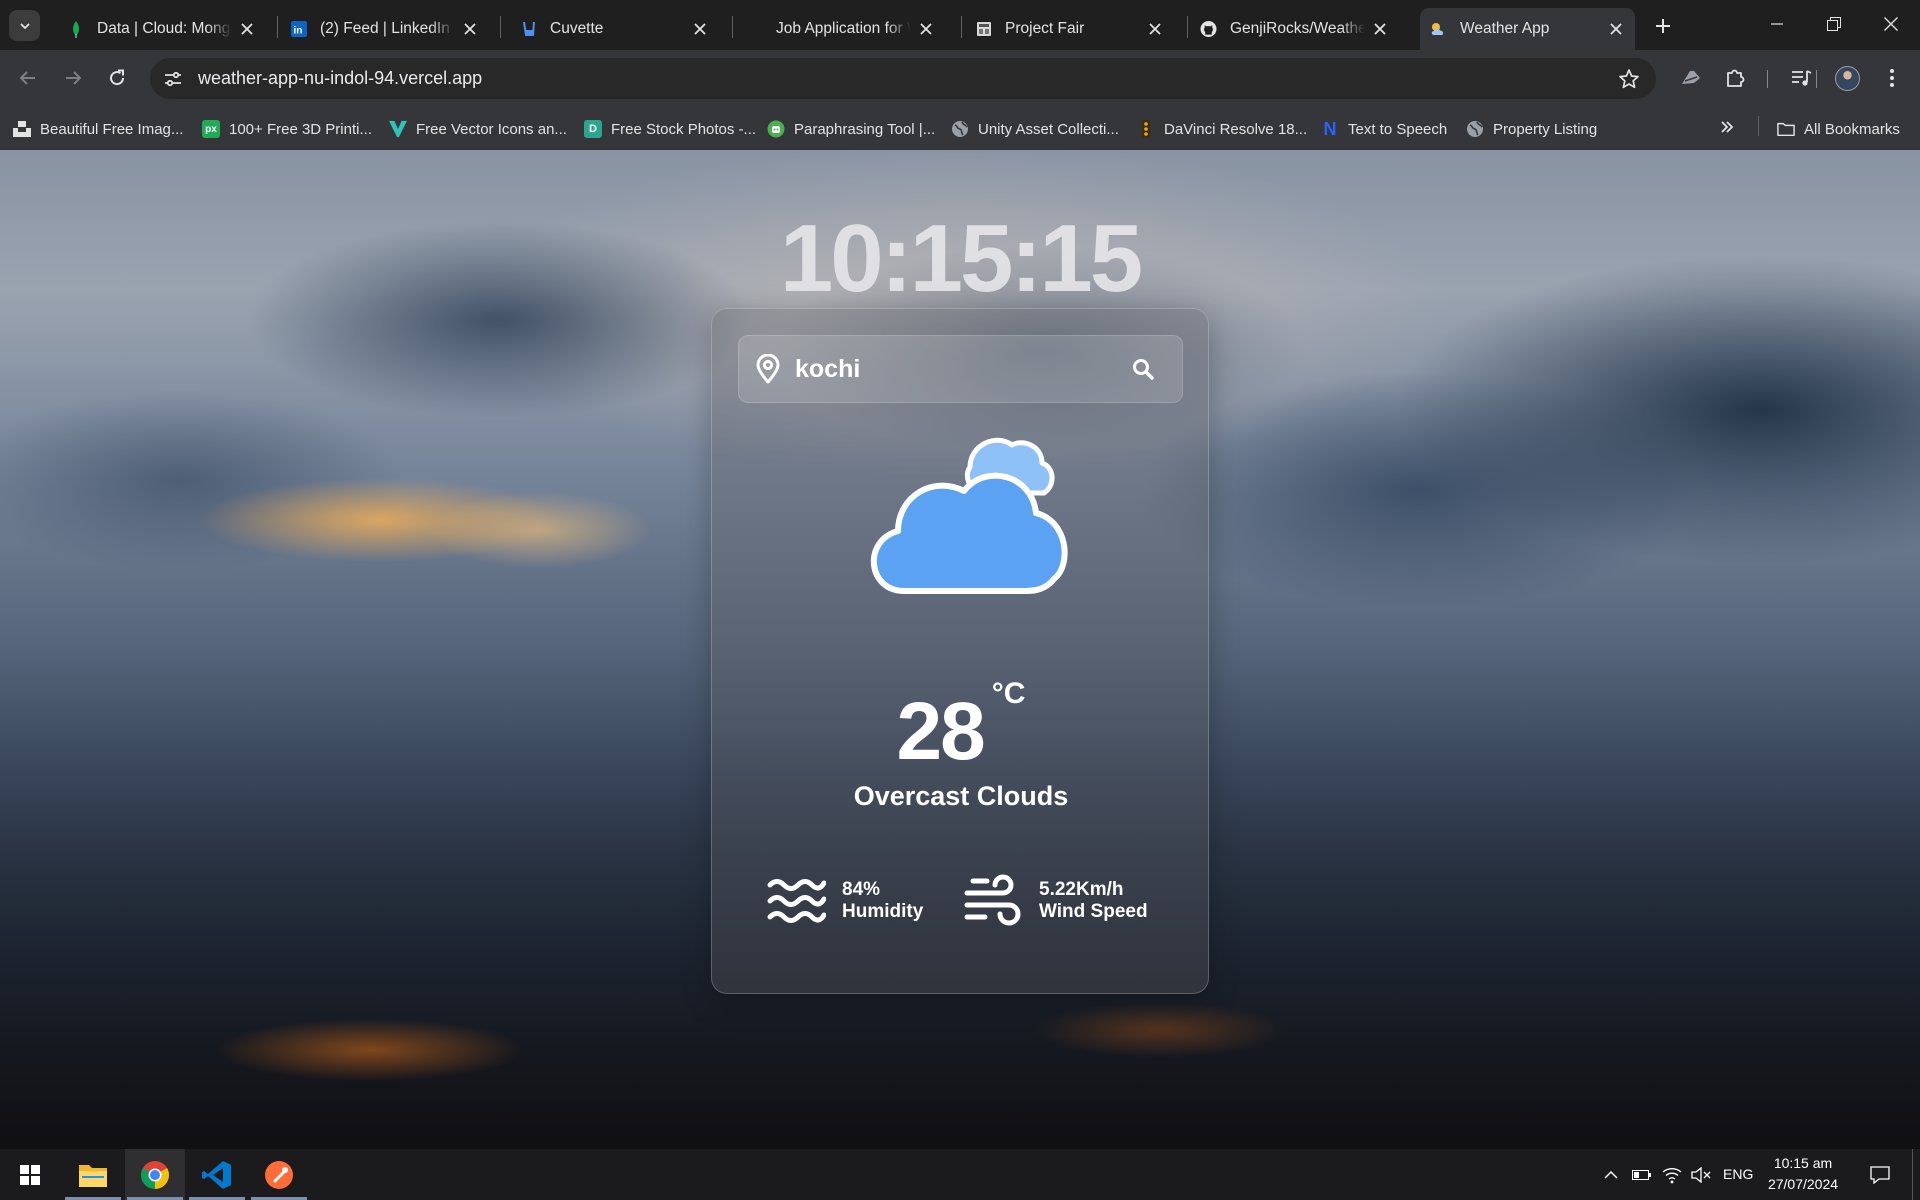 The height and width of the screenshot is (1200, 1920). What do you see at coordinates (961, 258) in the screenshot?
I see `digital-clock: 10:15:15` at bounding box center [961, 258].